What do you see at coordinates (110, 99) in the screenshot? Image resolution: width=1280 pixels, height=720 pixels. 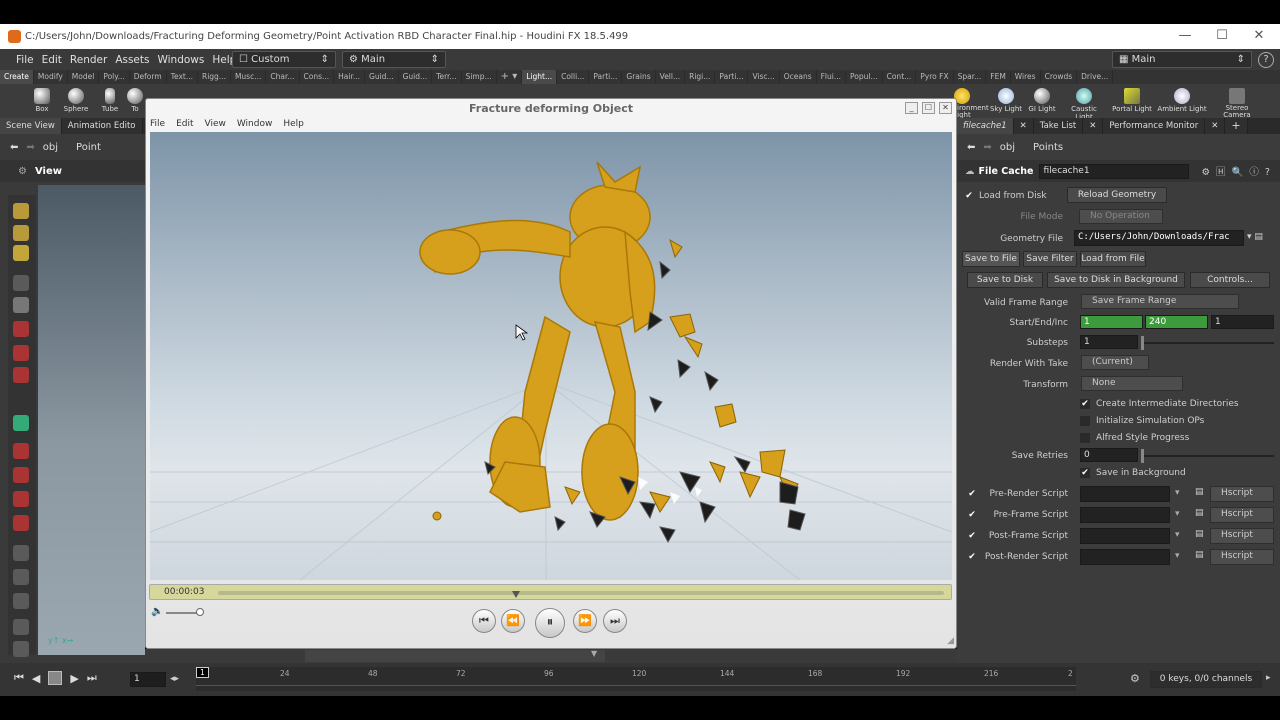 I see `tube-tool: Tube` at bounding box center [110, 99].